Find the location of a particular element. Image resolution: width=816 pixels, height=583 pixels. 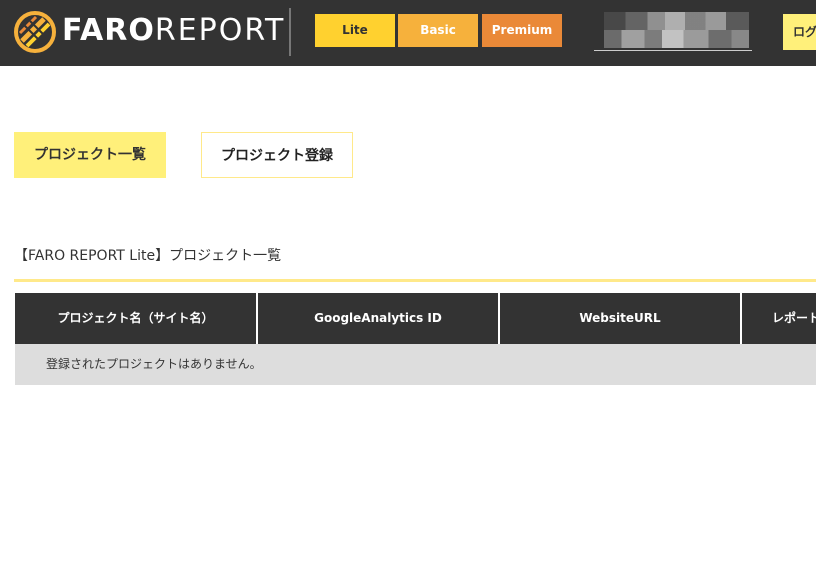

plan-premium-button: Premium is located at coordinates (522, 30).